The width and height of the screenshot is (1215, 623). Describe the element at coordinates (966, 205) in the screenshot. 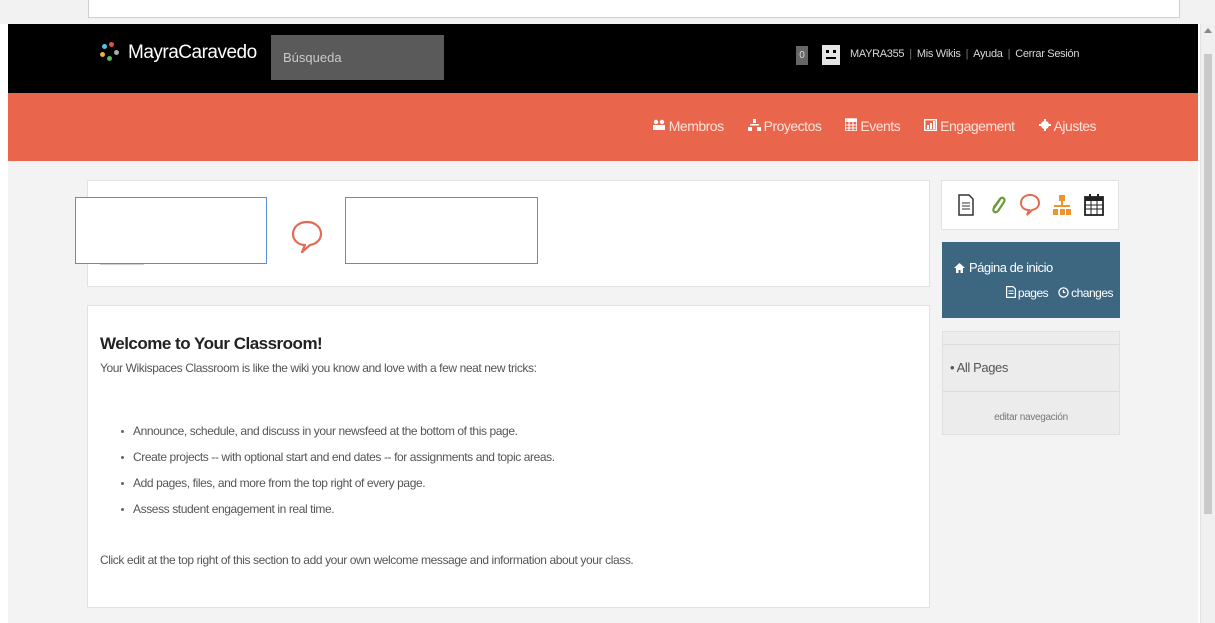

I see `page-icon` at that location.